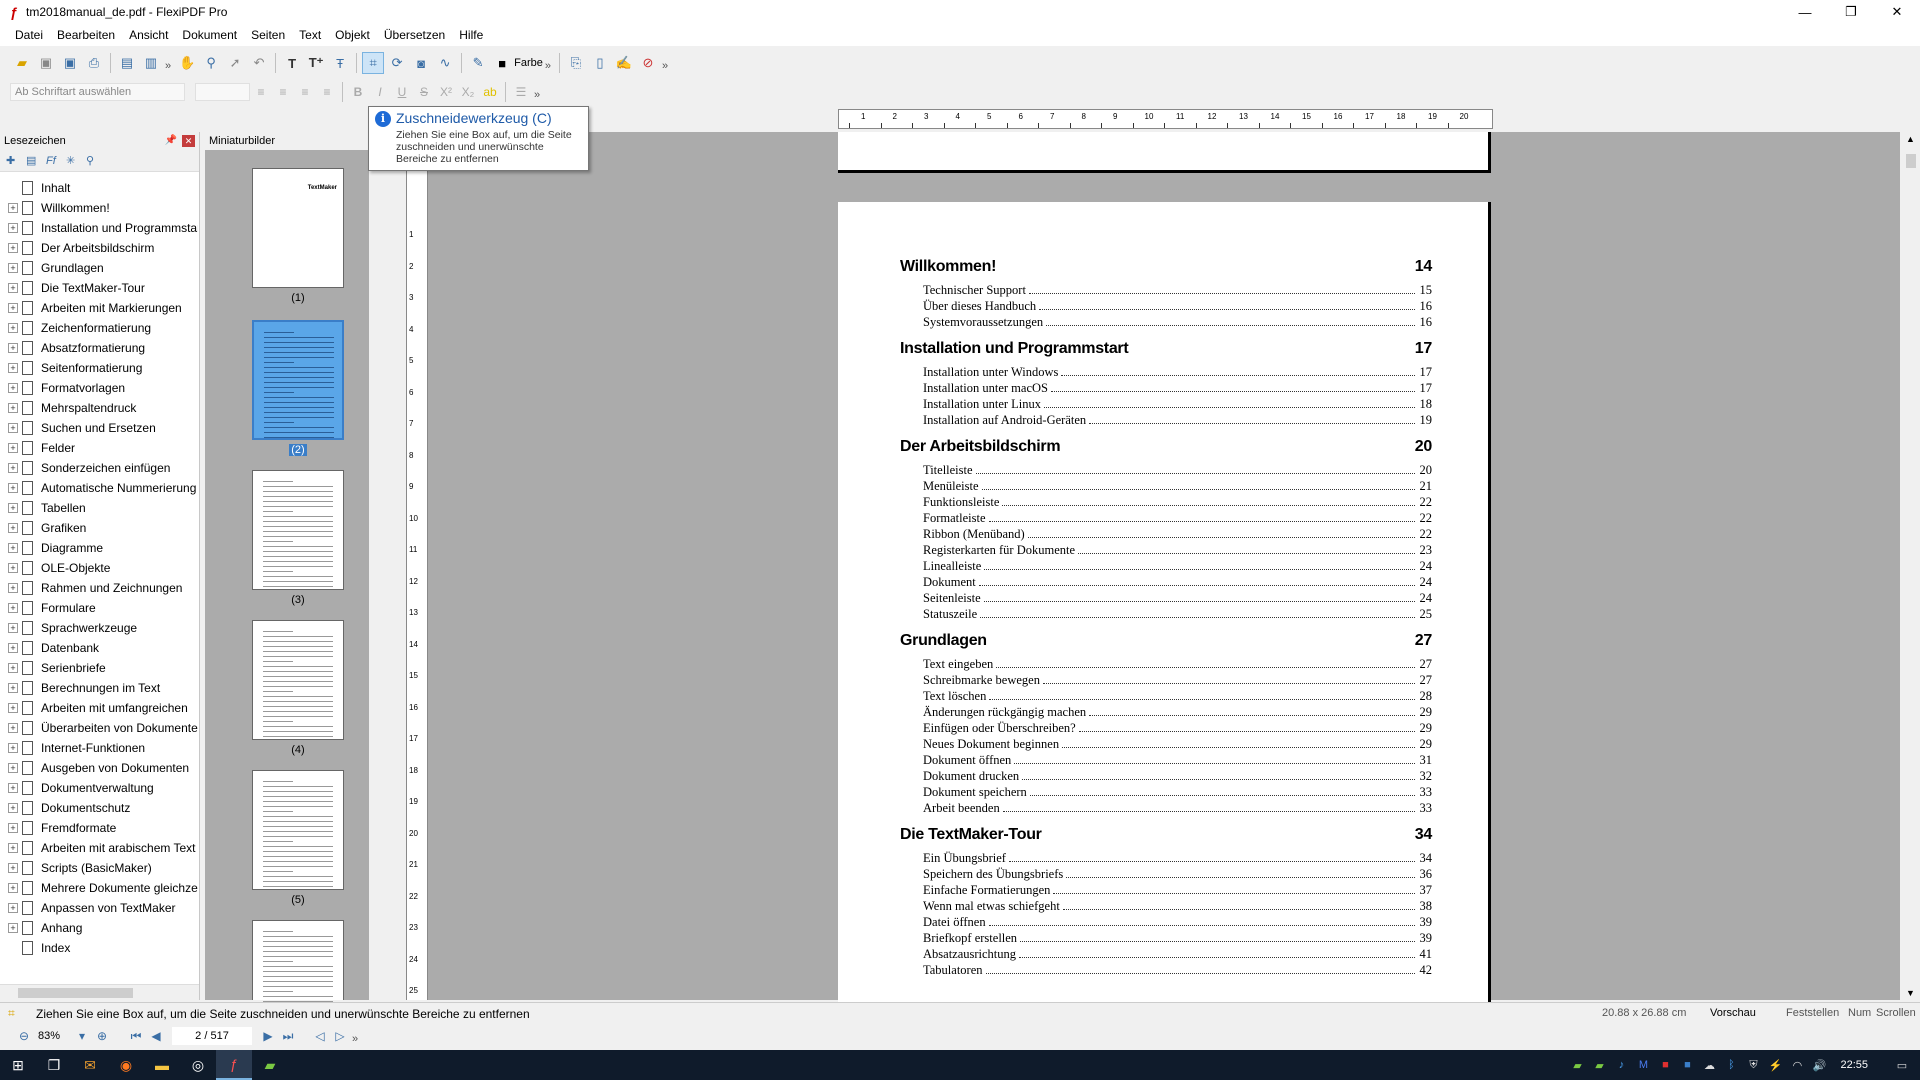 This screenshot has width=1920, height=1080. I want to click on toc-entry: Installation auf Android-Geräten 19, so click(1166, 420).